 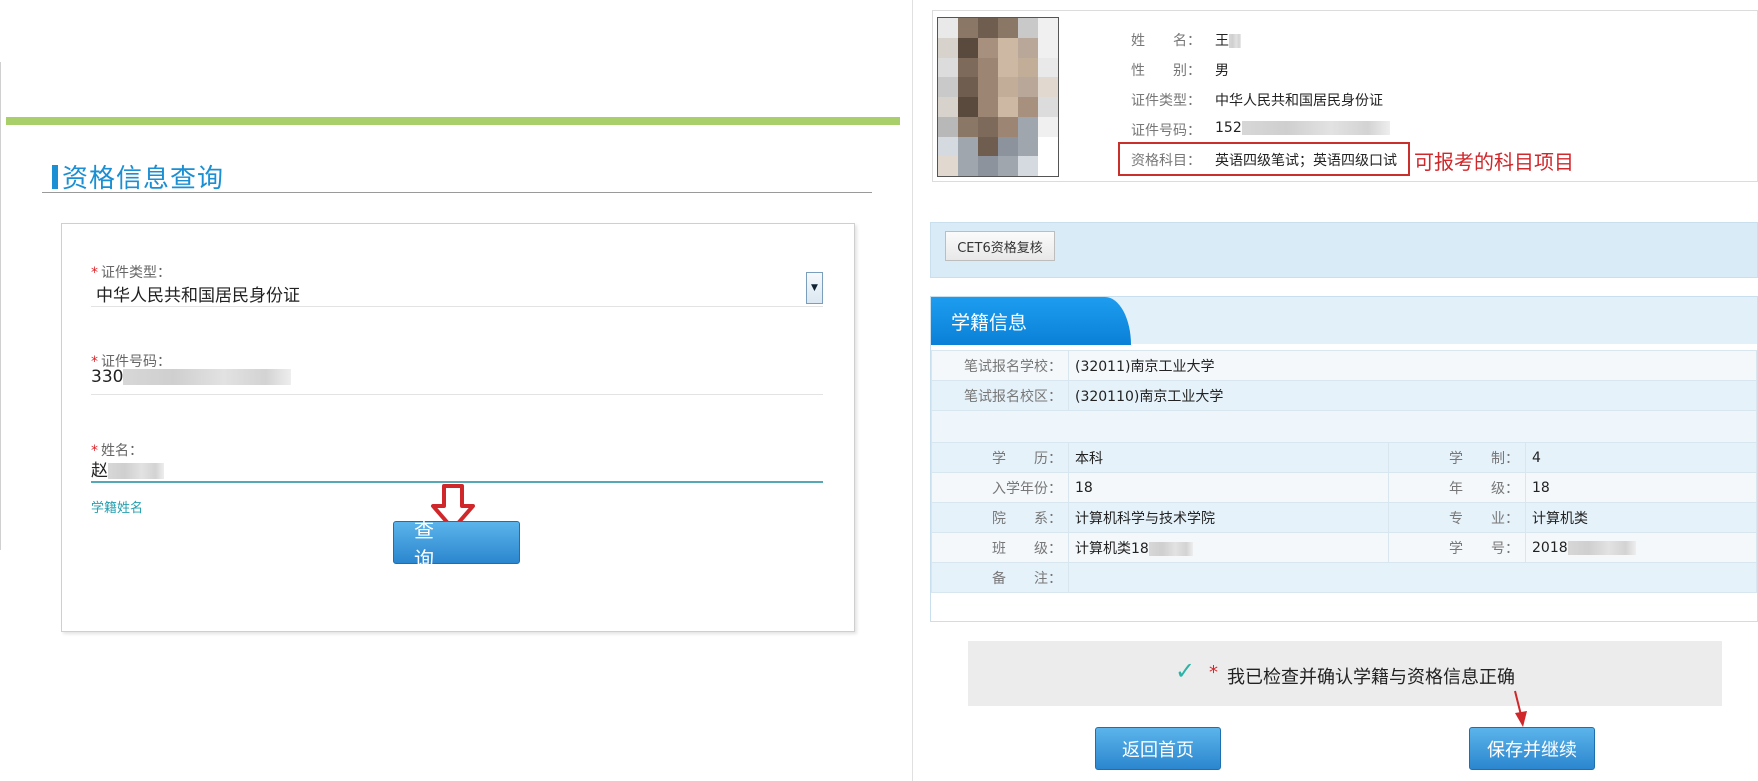 I want to click on faculty-value: 计算机科学与技术学院, so click(x=1228, y=517).